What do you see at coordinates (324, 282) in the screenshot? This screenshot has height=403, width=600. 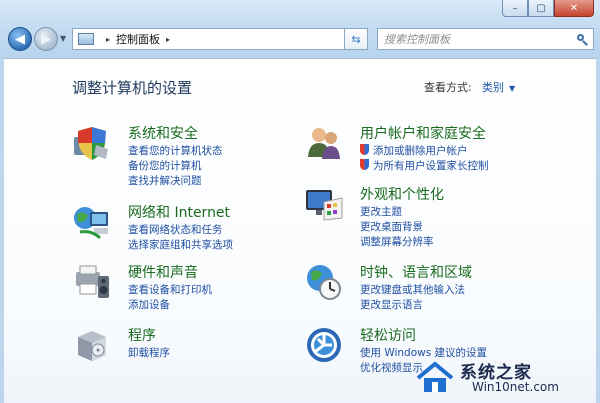 I see `clock-globe-icon` at bounding box center [324, 282].